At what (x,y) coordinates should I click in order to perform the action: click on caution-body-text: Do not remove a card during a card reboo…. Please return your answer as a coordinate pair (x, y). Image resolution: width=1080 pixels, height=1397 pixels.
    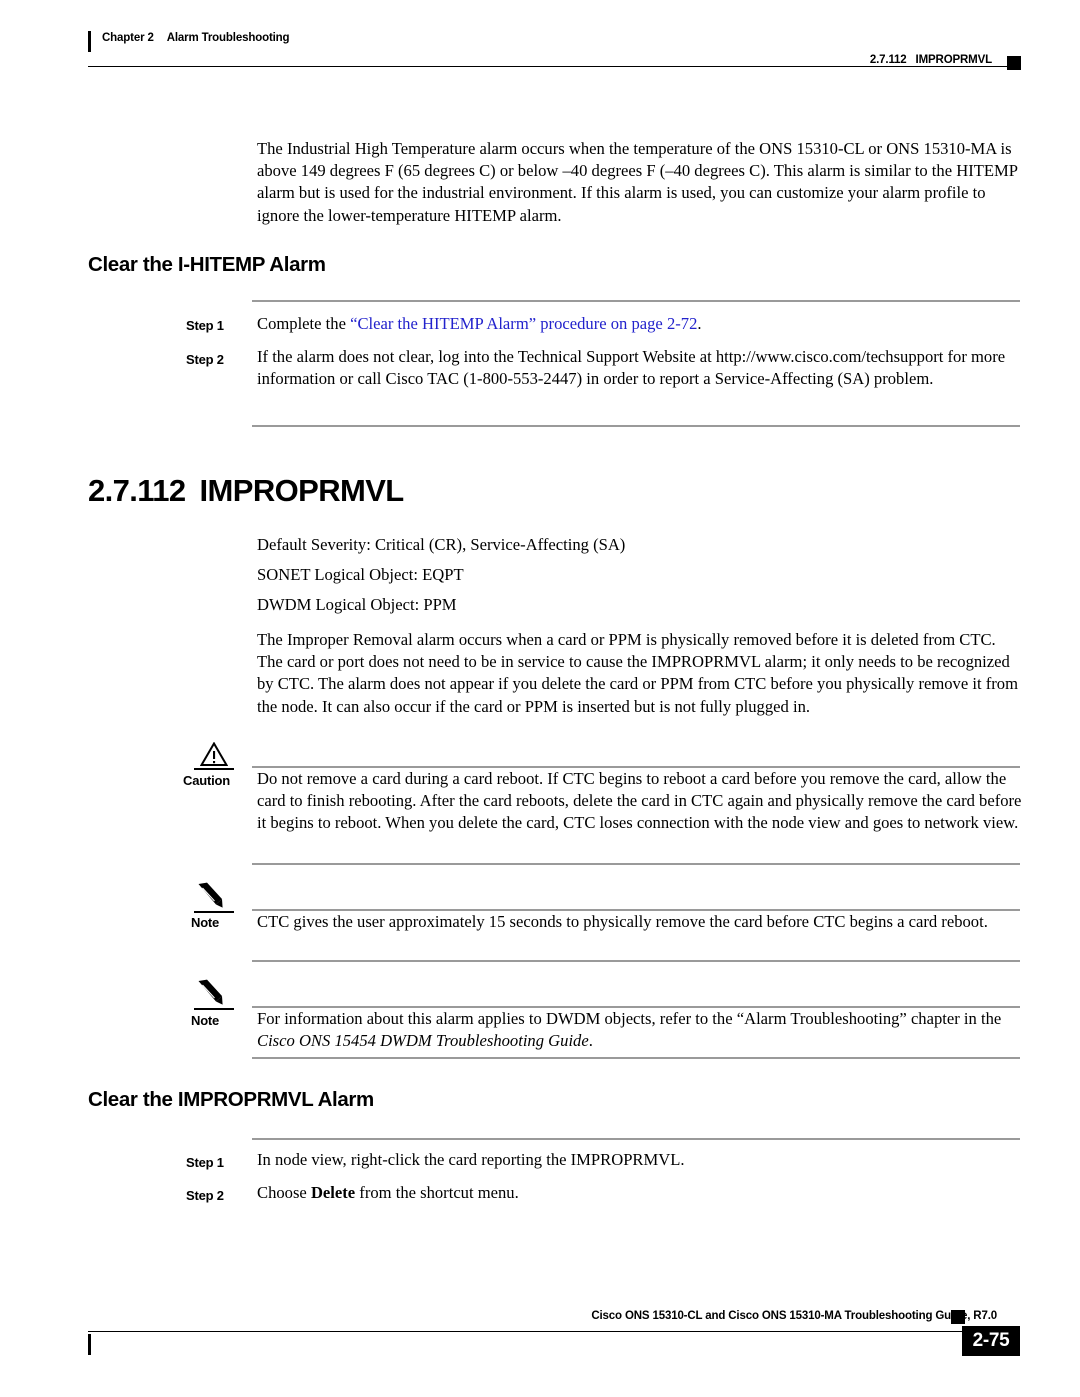
    Looking at the image, I should click on (639, 801).